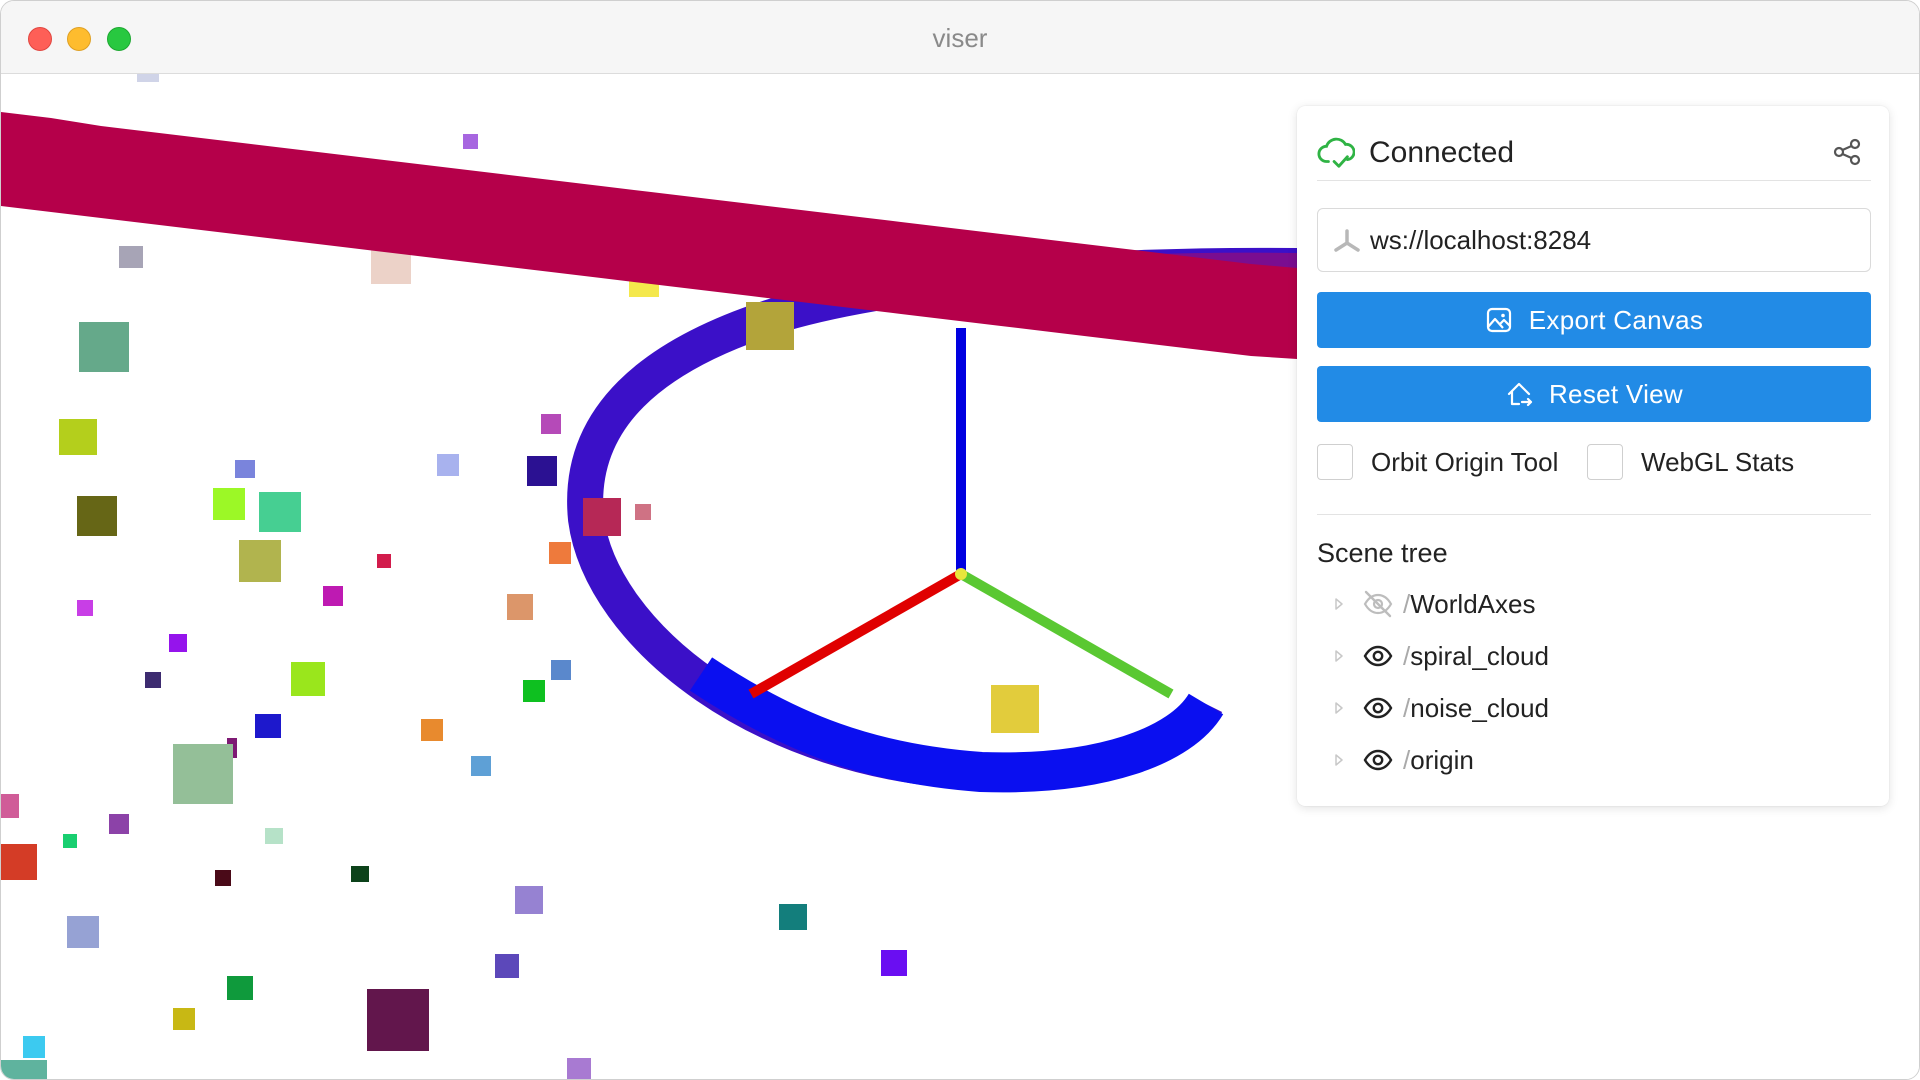  I want to click on window-title: viser, so click(960, 38).